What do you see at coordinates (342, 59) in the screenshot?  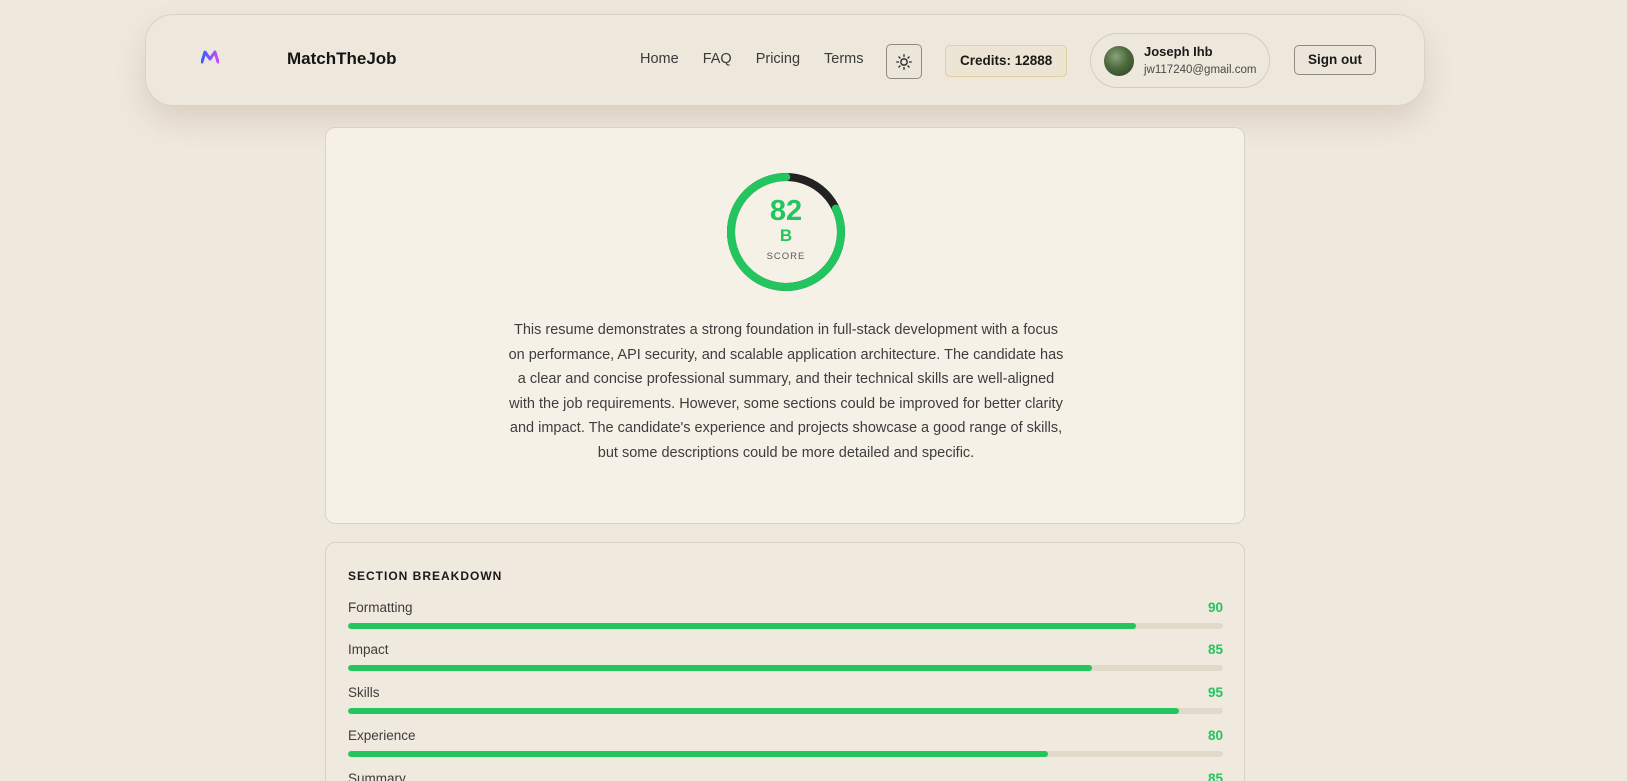 I see `brand-name: MatchTheJob` at bounding box center [342, 59].